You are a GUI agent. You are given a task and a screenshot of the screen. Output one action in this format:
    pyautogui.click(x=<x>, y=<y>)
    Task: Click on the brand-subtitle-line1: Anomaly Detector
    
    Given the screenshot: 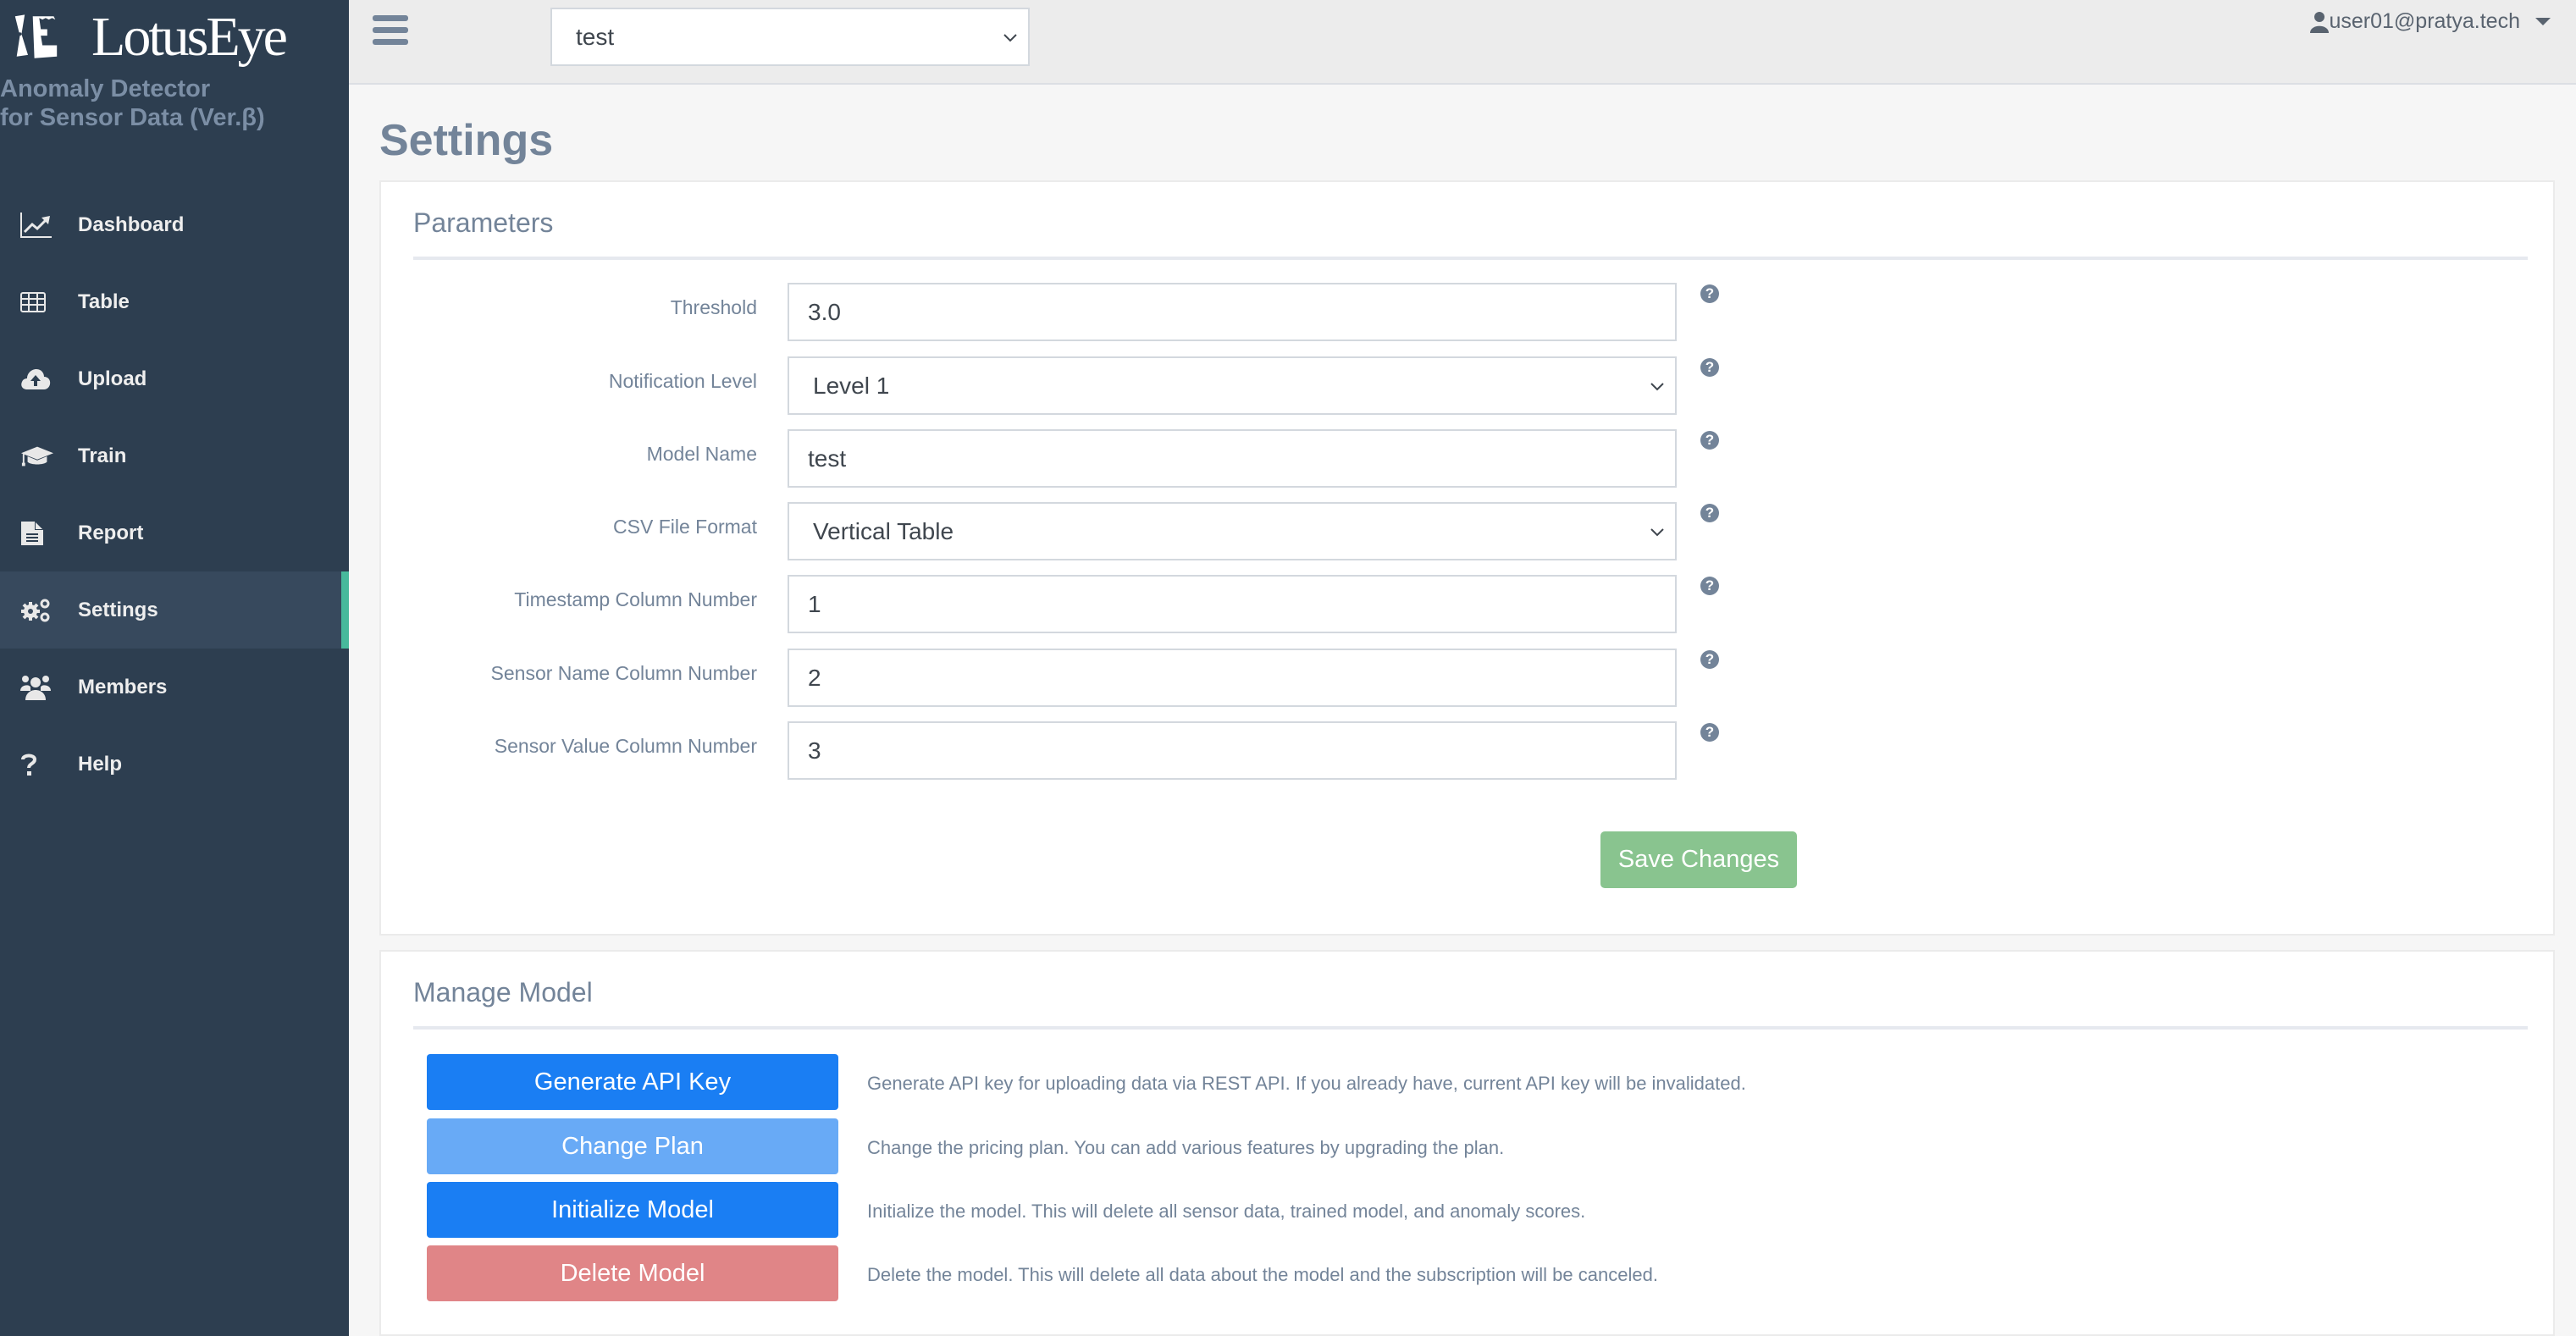 What is the action you would take?
    pyautogui.click(x=105, y=88)
    